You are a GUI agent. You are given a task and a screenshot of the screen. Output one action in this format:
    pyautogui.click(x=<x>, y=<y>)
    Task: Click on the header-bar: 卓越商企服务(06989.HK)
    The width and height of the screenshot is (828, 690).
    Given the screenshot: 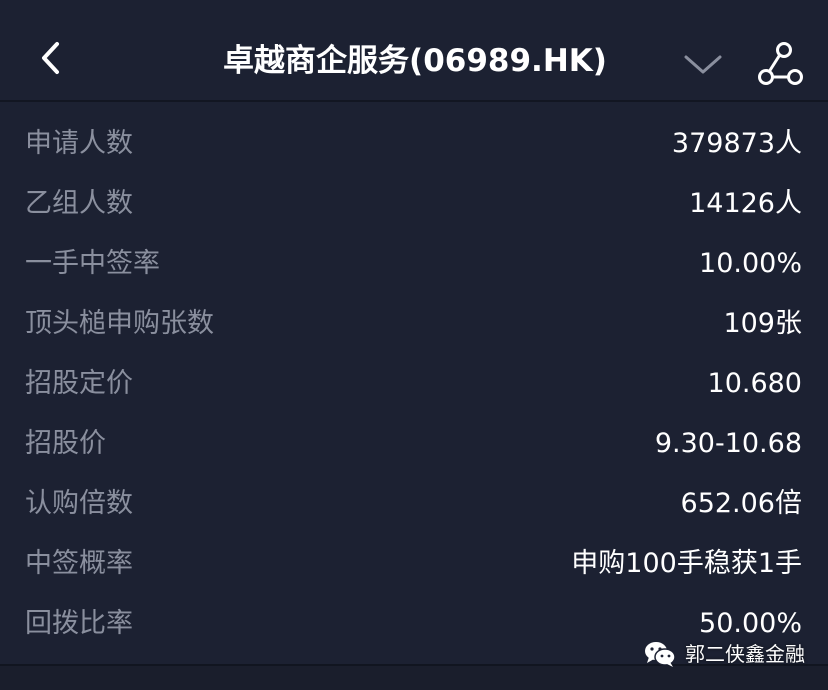 What is the action you would take?
    pyautogui.click(x=414, y=51)
    